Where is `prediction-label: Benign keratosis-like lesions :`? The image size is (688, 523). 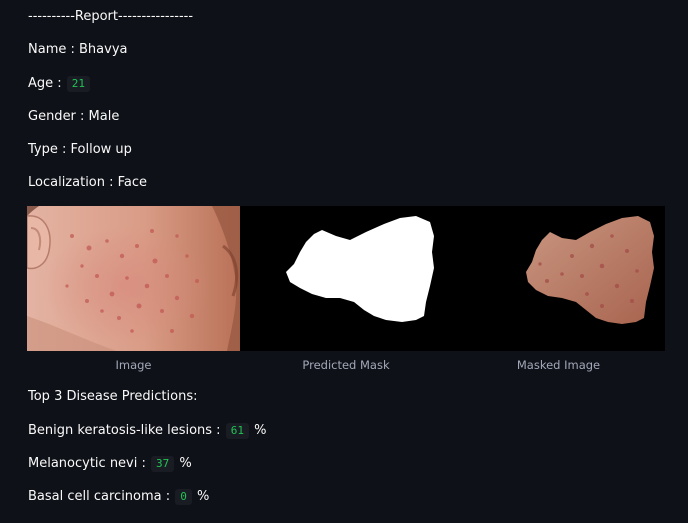 prediction-label: Benign keratosis-like lesions : is located at coordinates (124, 430).